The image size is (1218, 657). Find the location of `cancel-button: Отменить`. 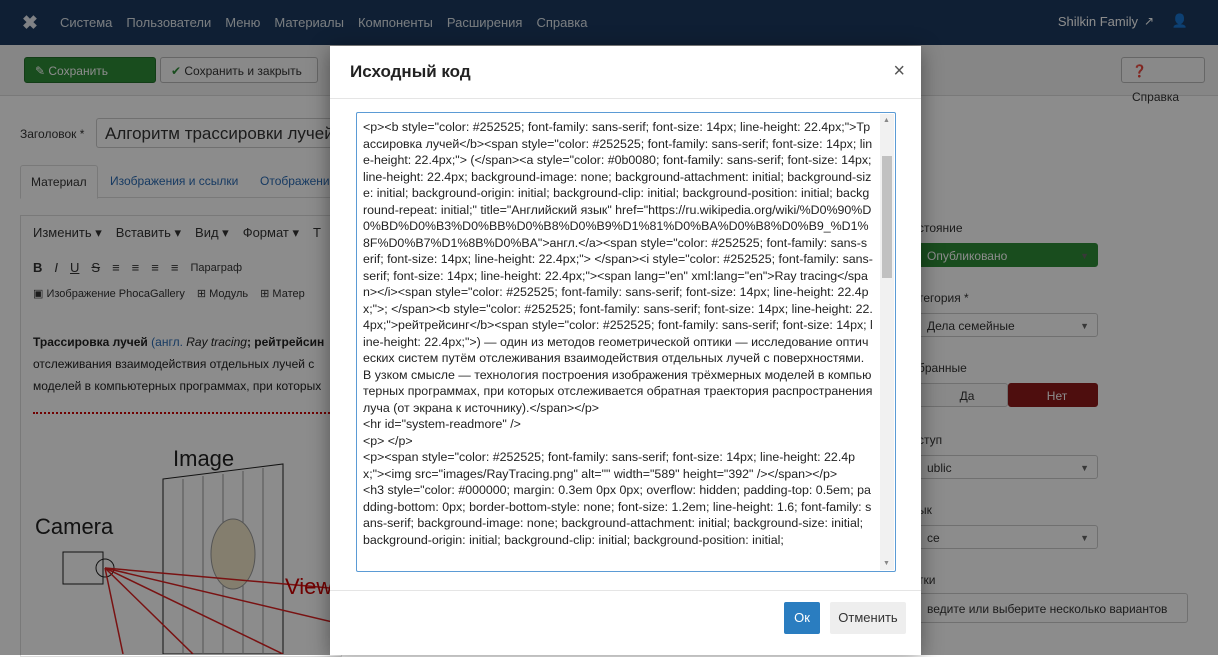

cancel-button: Отменить is located at coordinates (868, 618).